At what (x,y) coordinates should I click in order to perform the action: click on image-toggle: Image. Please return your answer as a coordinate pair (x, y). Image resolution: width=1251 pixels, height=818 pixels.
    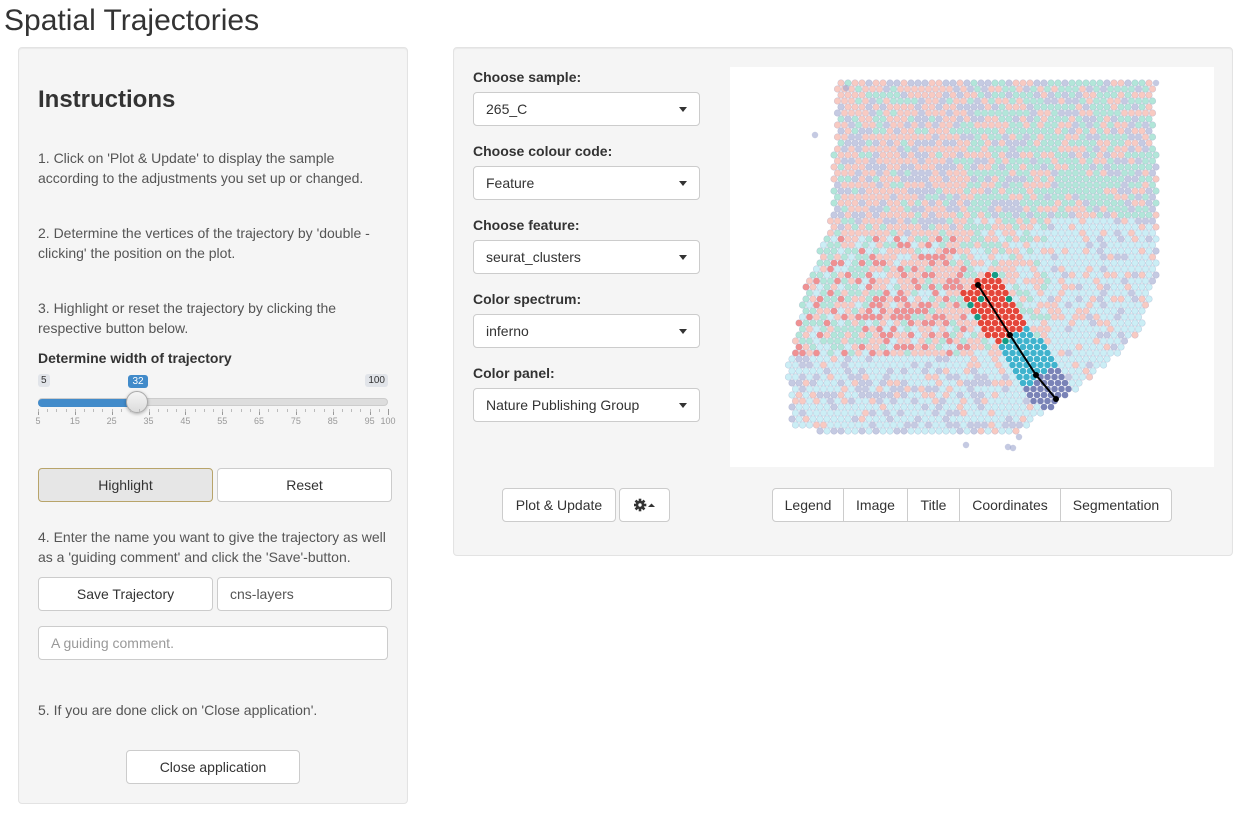
    Looking at the image, I should click on (875, 505).